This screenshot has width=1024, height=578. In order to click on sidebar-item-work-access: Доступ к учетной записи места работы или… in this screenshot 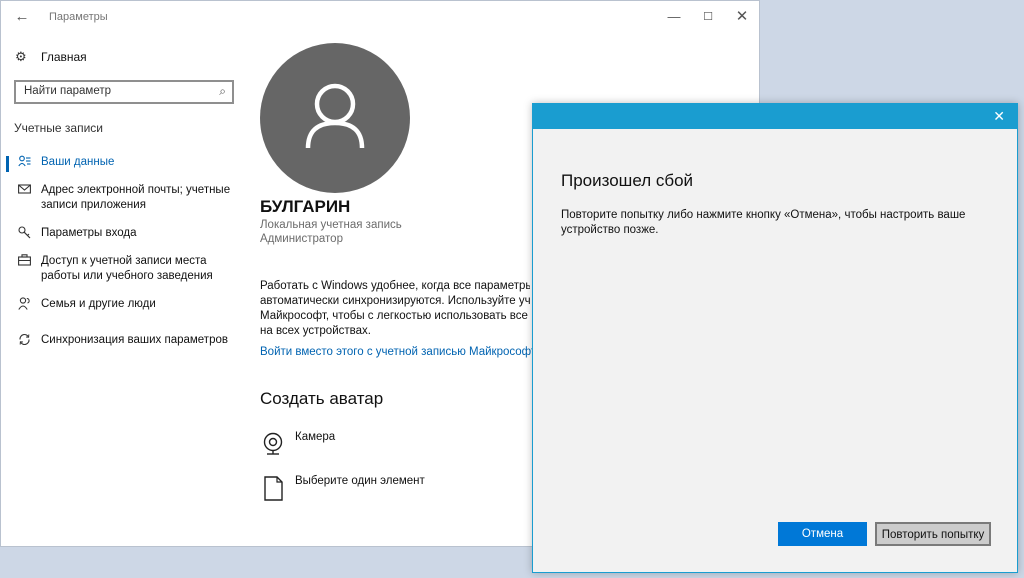, I will do `click(126, 269)`.